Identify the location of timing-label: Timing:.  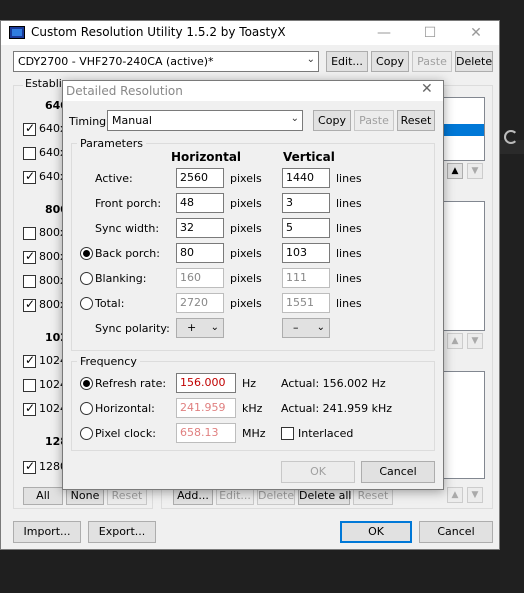
(89, 121).